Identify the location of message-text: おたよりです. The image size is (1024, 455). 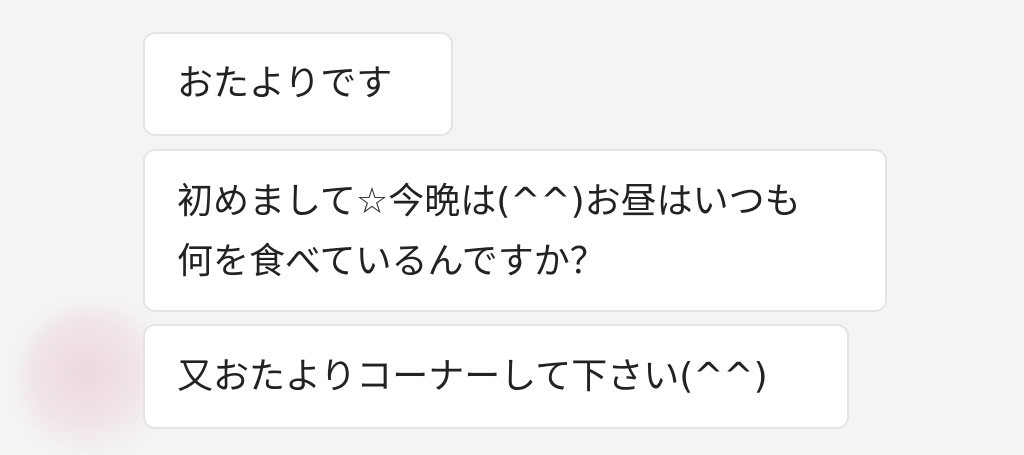
(285, 83).